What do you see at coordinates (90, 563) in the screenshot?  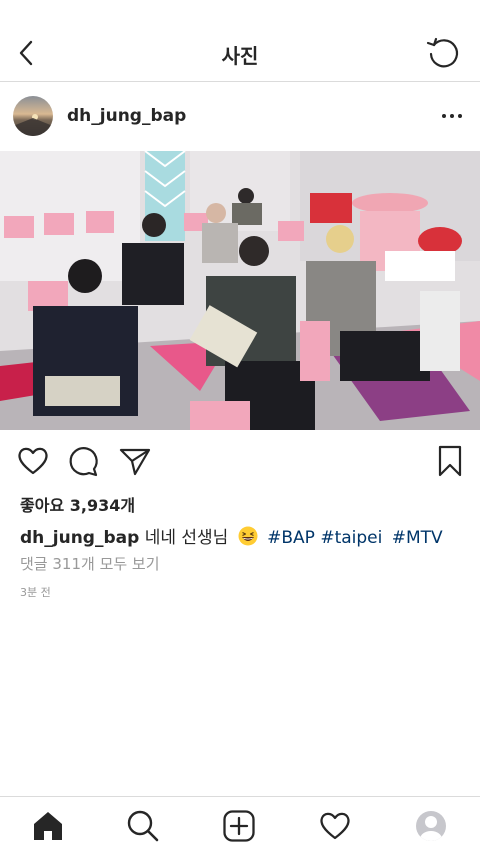 I see `view-all-comments-link: 댓글 311개 모두 보기` at bounding box center [90, 563].